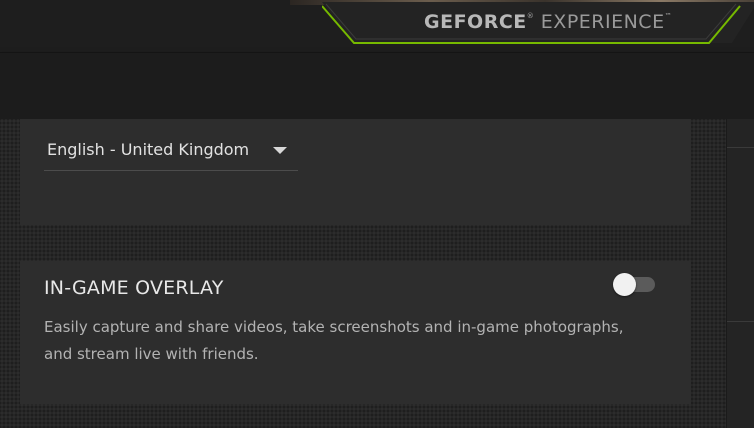 This screenshot has width=754, height=428. Describe the element at coordinates (148, 149) in the screenshot. I see `language-selected-value: English - United Kingdom` at that location.